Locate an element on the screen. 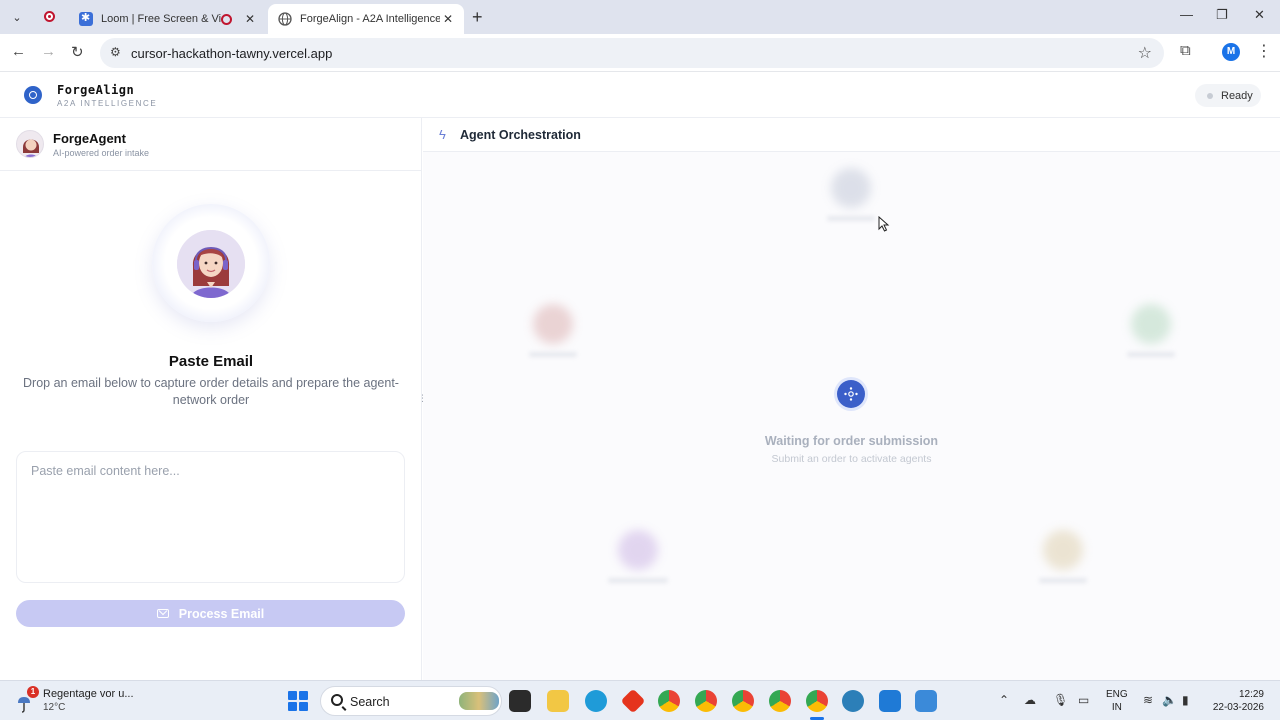  chrome-icon is located at coordinates (669, 701).